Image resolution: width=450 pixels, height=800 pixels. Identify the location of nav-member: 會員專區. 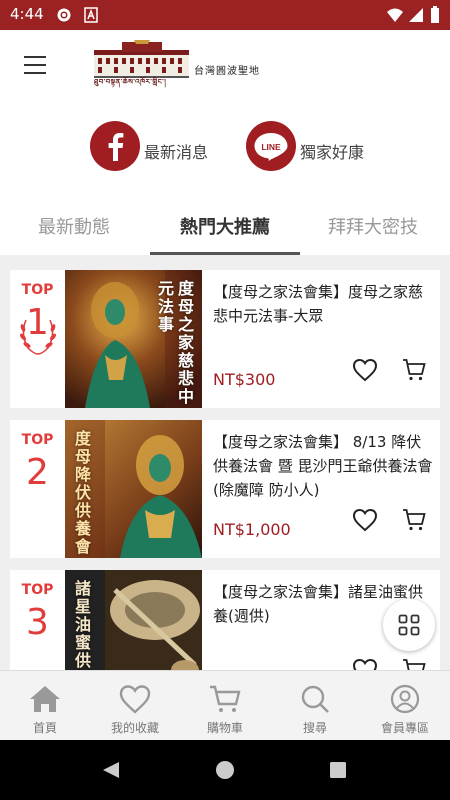
(405, 706).